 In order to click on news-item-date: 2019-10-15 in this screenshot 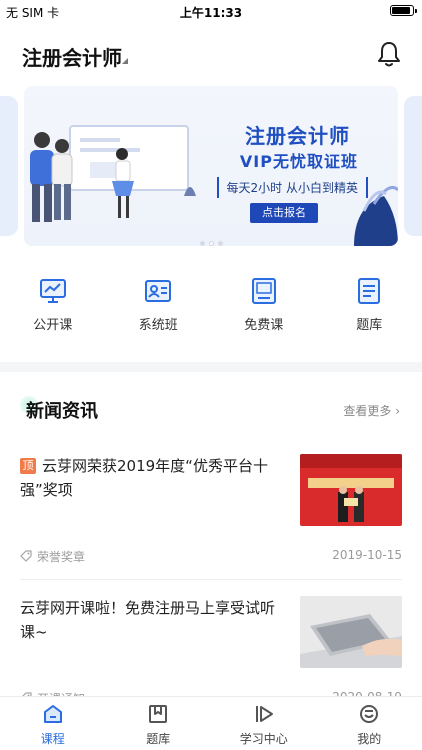, I will do `click(367, 555)`.